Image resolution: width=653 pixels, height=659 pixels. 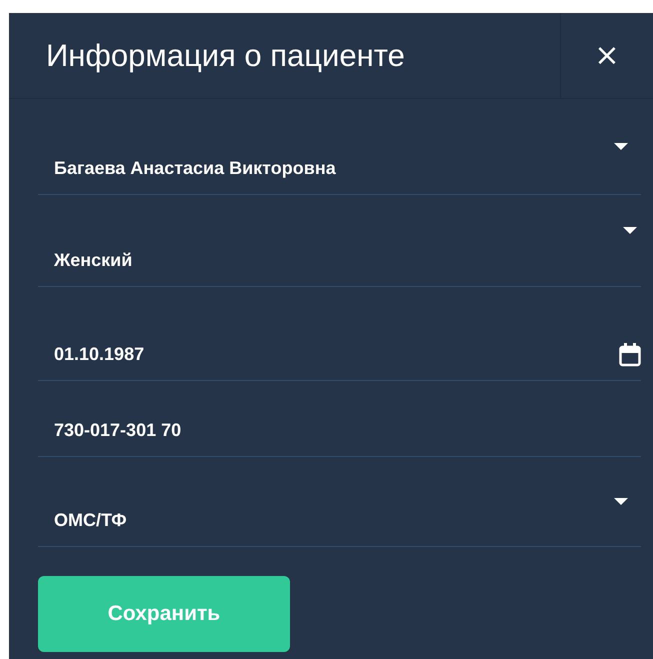 What do you see at coordinates (339, 502) in the screenshot?
I see `form-field: ОМС/ТФ` at bounding box center [339, 502].